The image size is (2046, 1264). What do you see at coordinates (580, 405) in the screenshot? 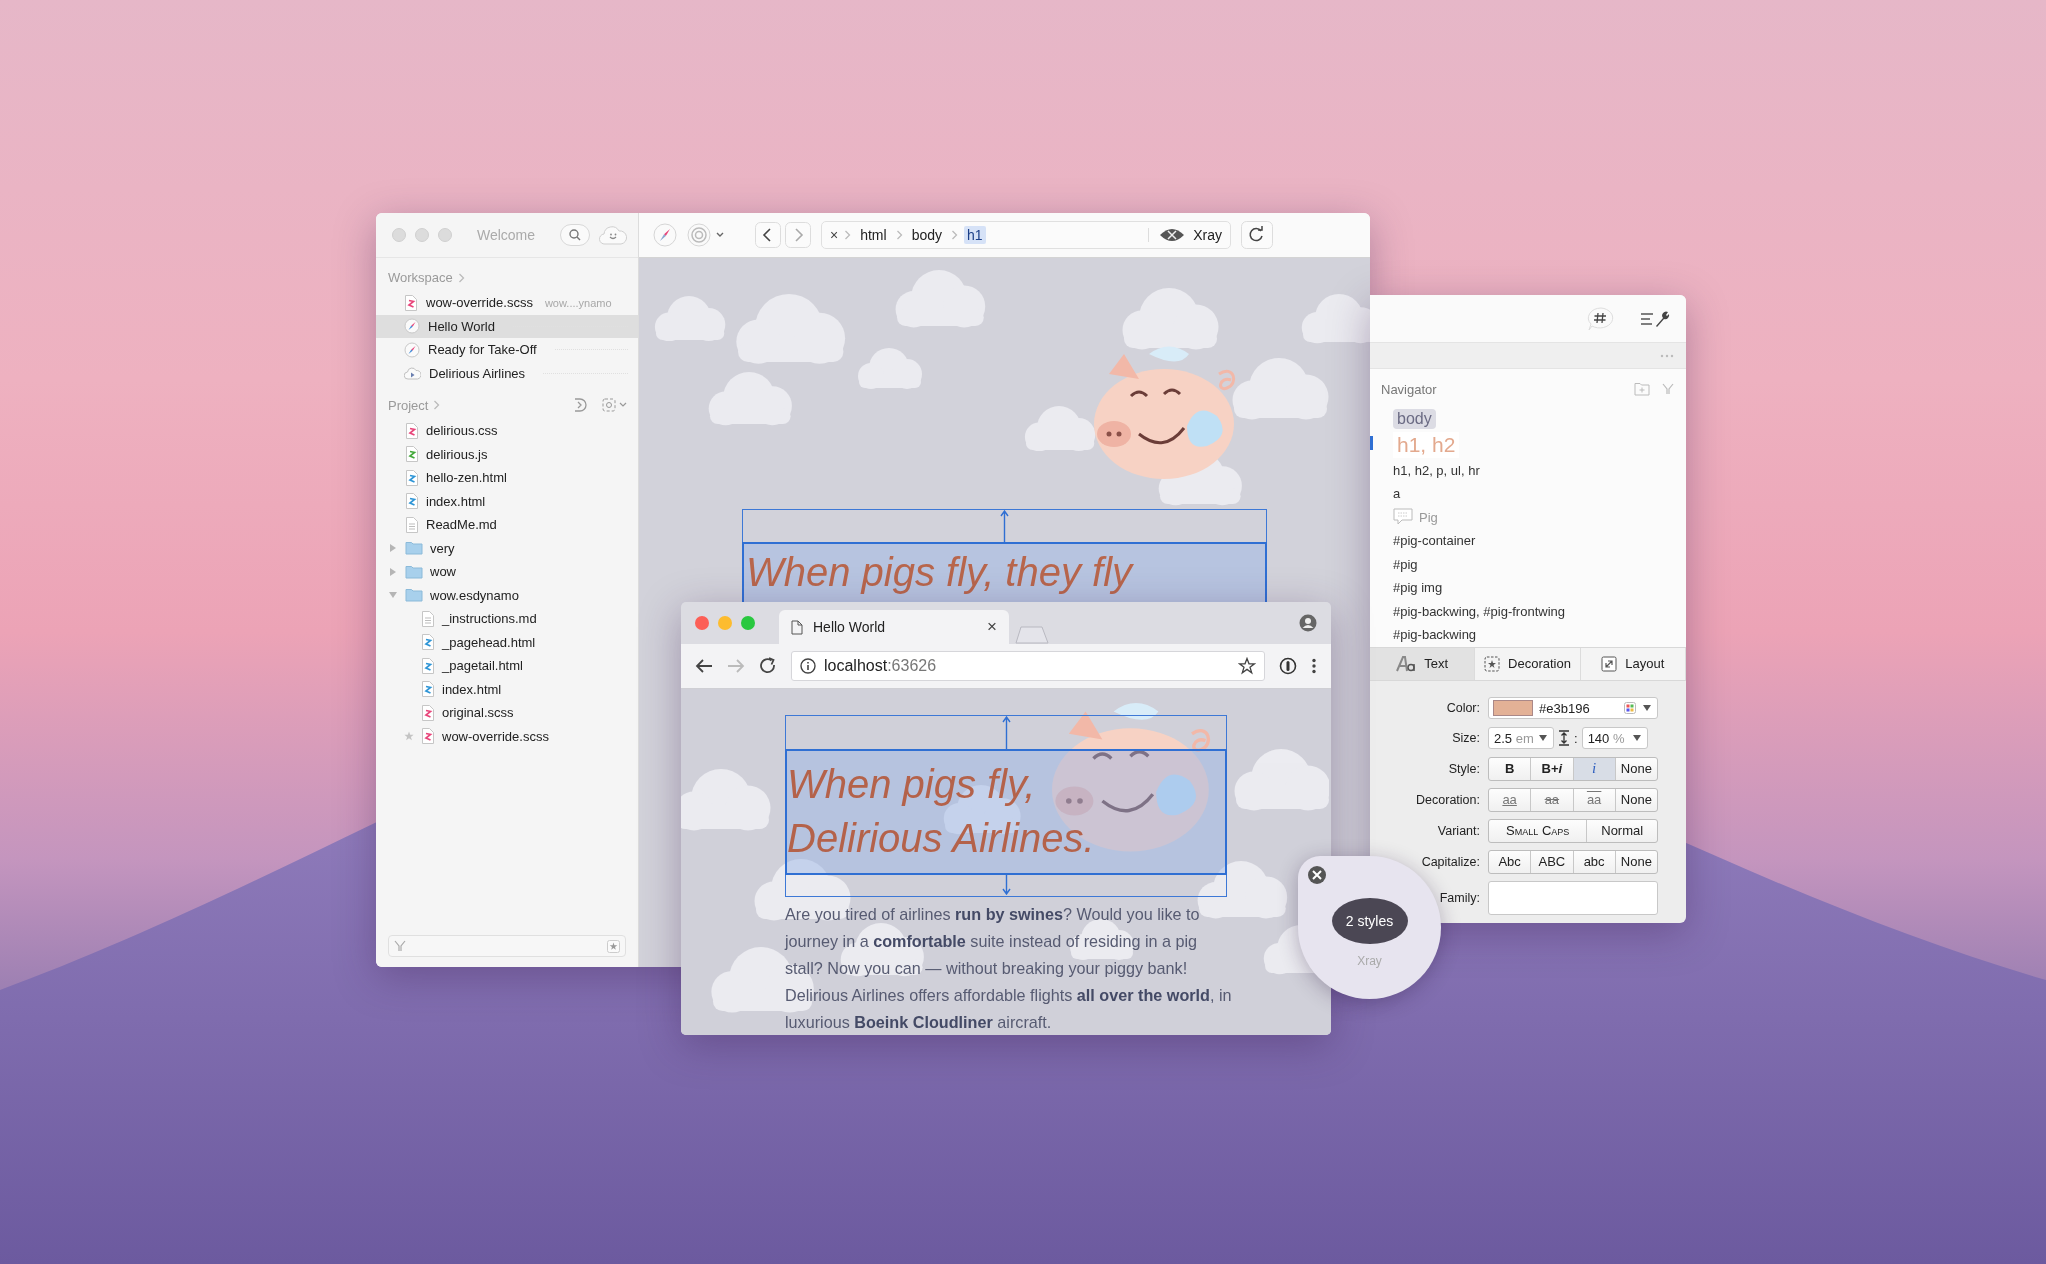
I see `preview-icon` at bounding box center [580, 405].